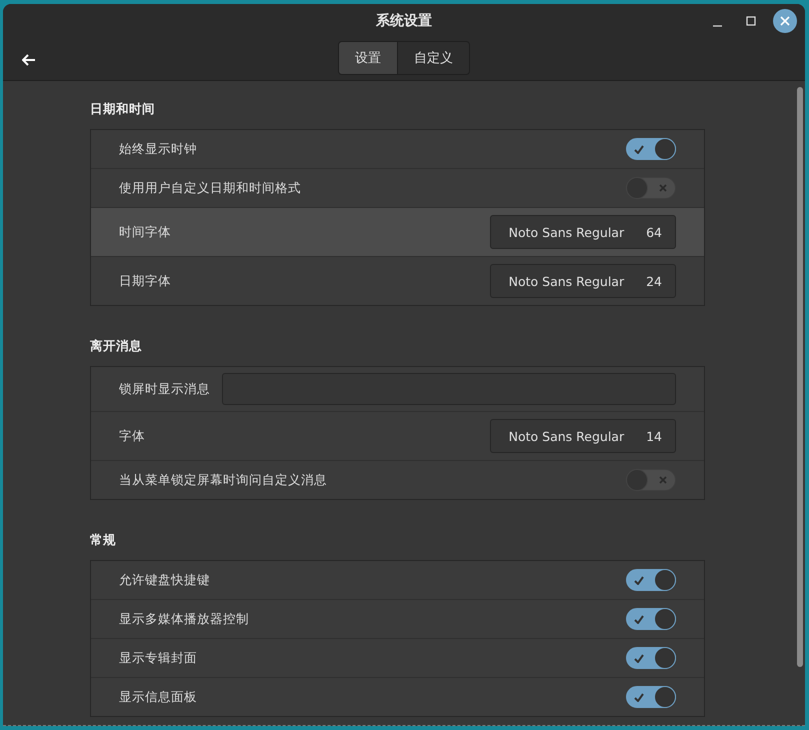 This screenshot has height=730, width=809. Describe the element at coordinates (583, 436) in the screenshot. I see `font-button: Noto Sans Regular 14` at that location.